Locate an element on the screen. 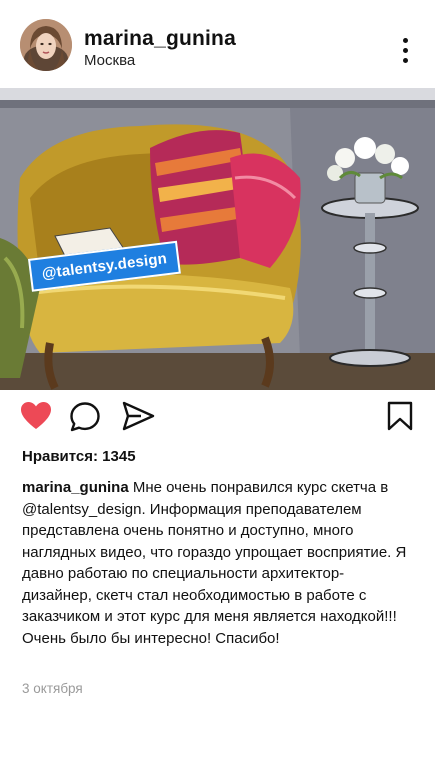  post-header: marina_gunina Москва is located at coordinates (217, 44).